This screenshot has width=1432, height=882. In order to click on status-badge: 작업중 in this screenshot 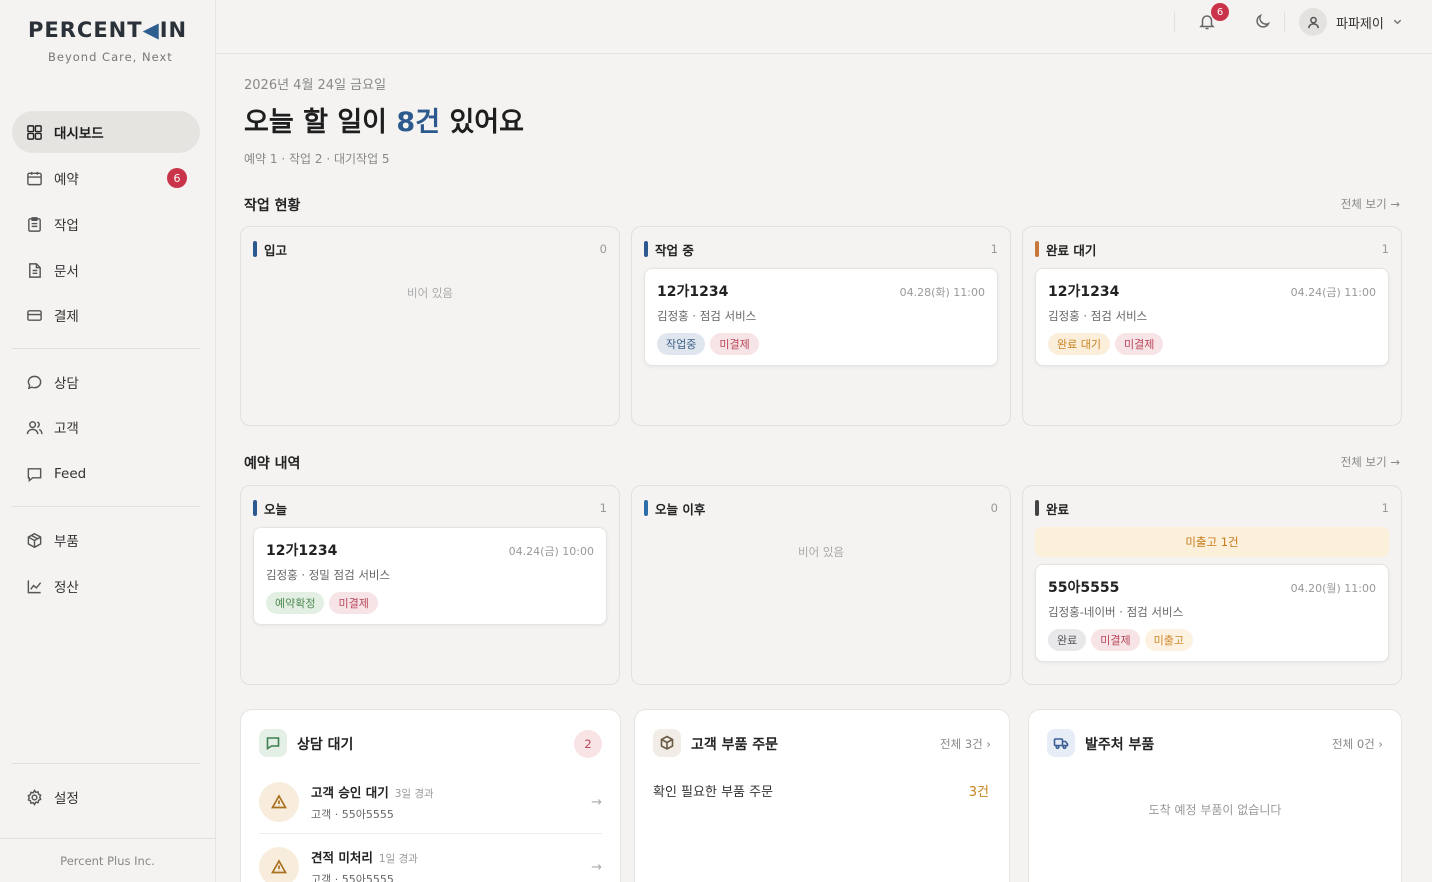, I will do `click(681, 344)`.